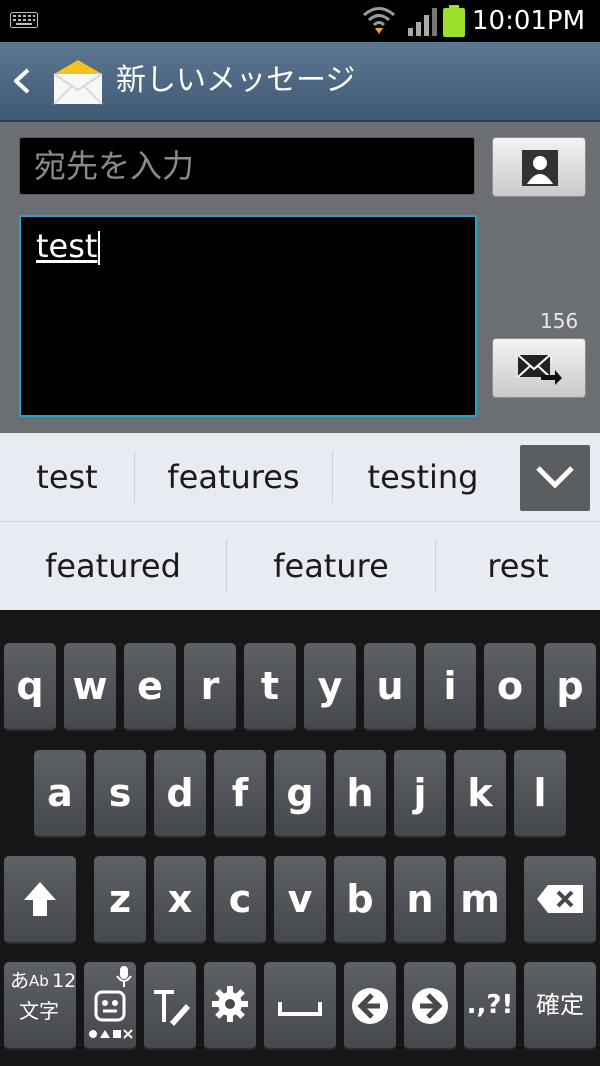  What do you see at coordinates (113, 566) in the screenshot?
I see `suggestion-item: featured` at bounding box center [113, 566].